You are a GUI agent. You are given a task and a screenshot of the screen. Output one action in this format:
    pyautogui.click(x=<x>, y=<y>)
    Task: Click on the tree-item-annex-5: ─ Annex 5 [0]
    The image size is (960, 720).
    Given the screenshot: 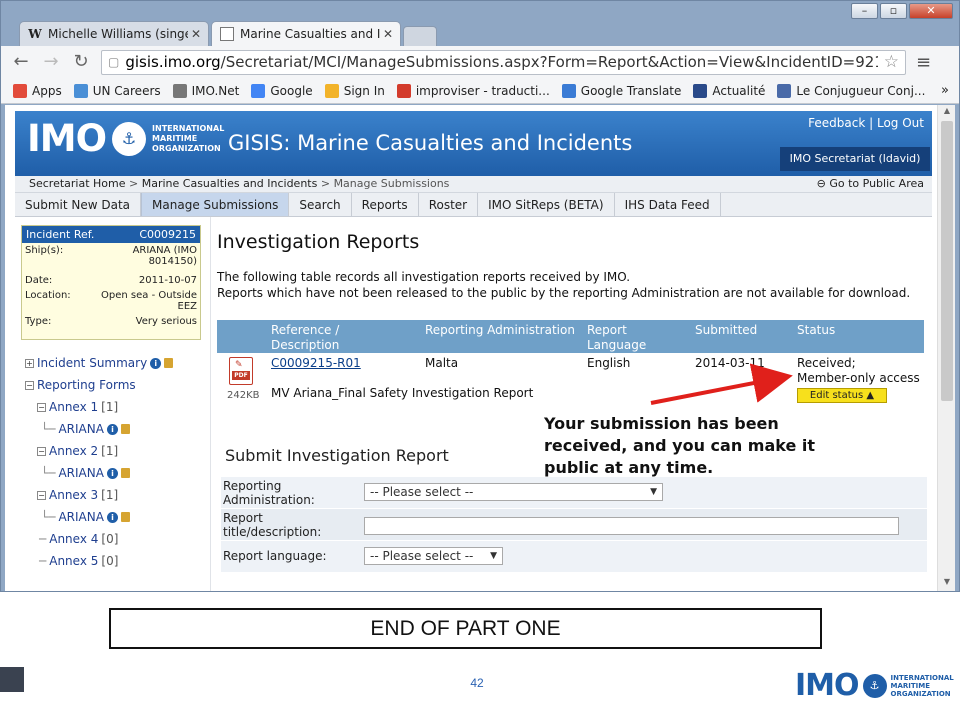 What is the action you would take?
    pyautogui.click(x=117, y=561)
    